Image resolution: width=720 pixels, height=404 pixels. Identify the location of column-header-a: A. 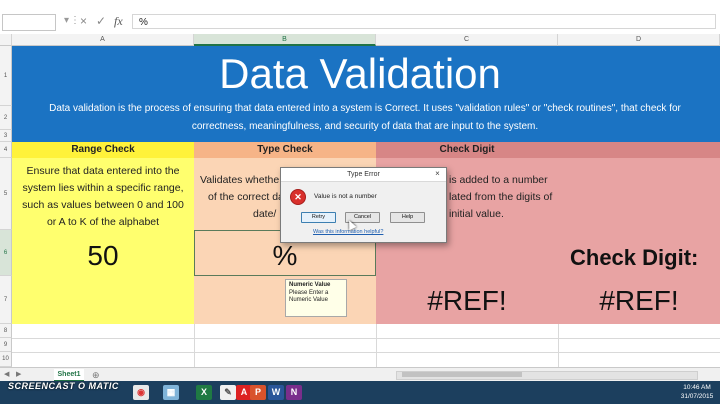
(103, 40).